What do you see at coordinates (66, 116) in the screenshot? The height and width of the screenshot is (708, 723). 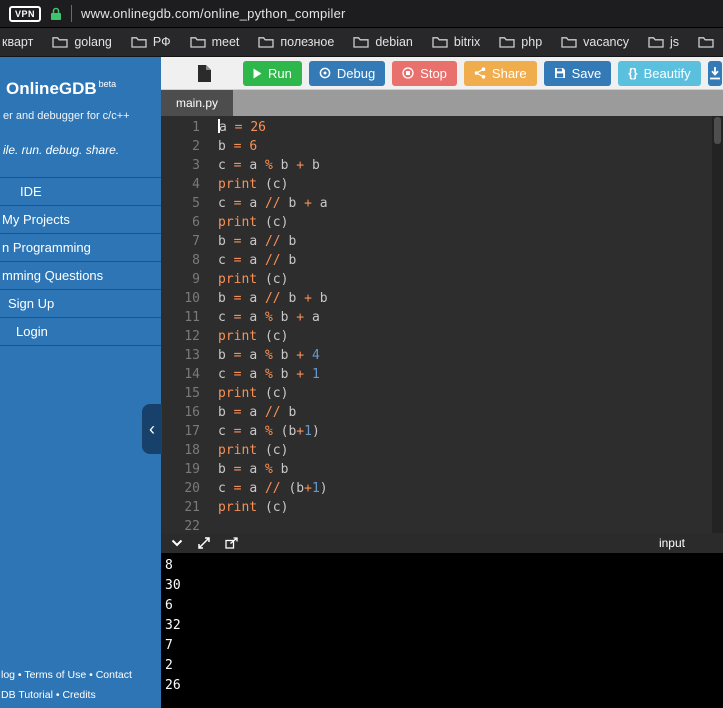 I see `sidebar-tagline-1: er and debugger for c/c++` at bounding box center [66, 116].